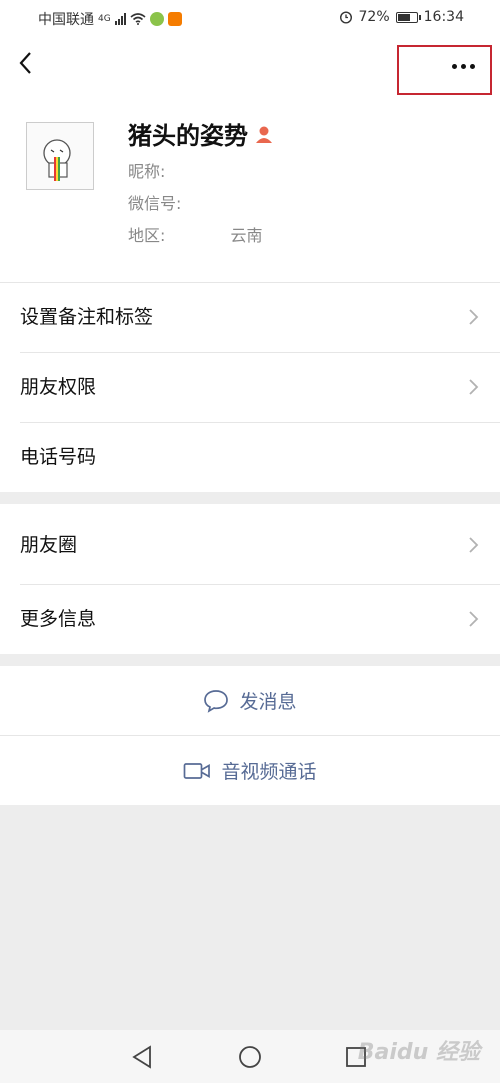  What do you see at coordinates (49, 545) in the screenshot?
I see `moments-label: 朋友圈` at bounding box center [49, 545].